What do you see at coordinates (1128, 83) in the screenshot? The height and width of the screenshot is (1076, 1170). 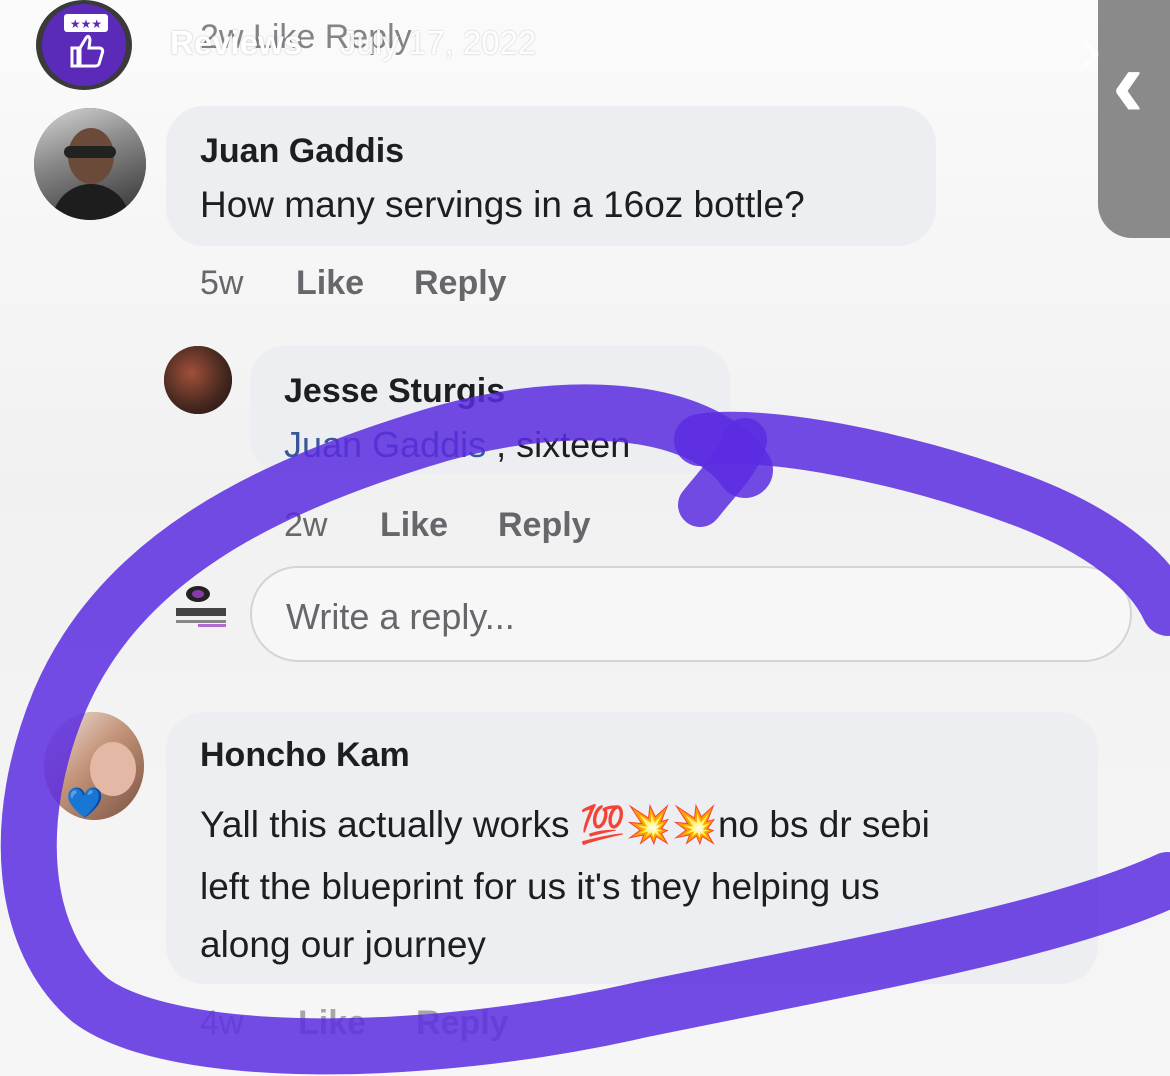 I see `back-chevron-icon: ‹` at bounding box center [1128, 83].